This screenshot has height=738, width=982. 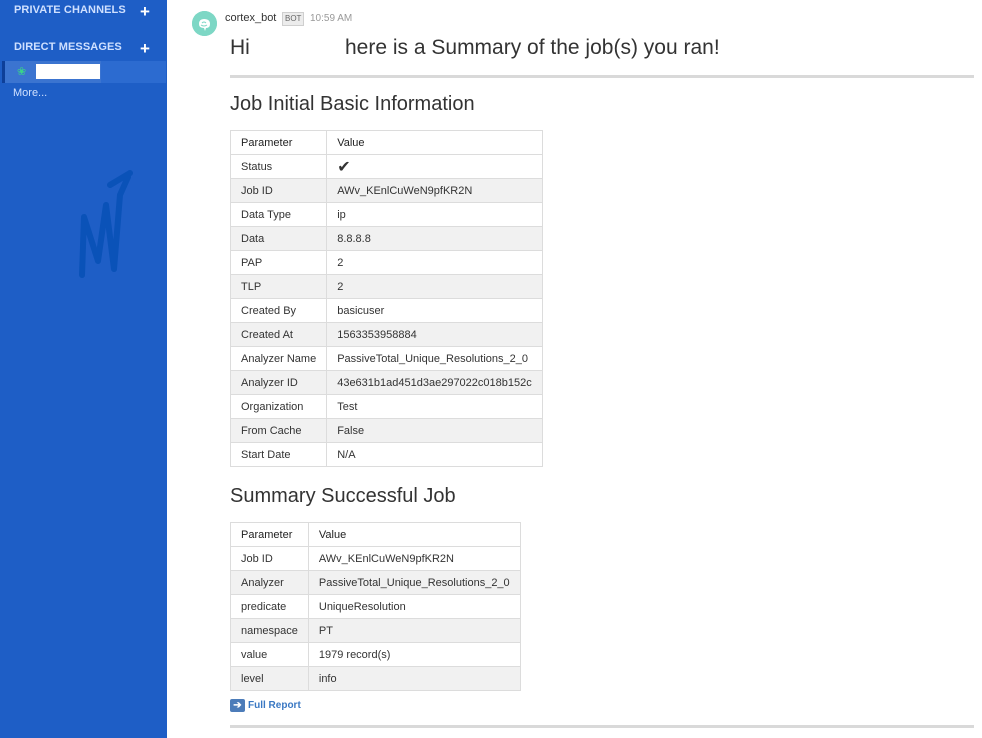 I want to click on table-row: Data Type ip, so click(x=386, y=214).